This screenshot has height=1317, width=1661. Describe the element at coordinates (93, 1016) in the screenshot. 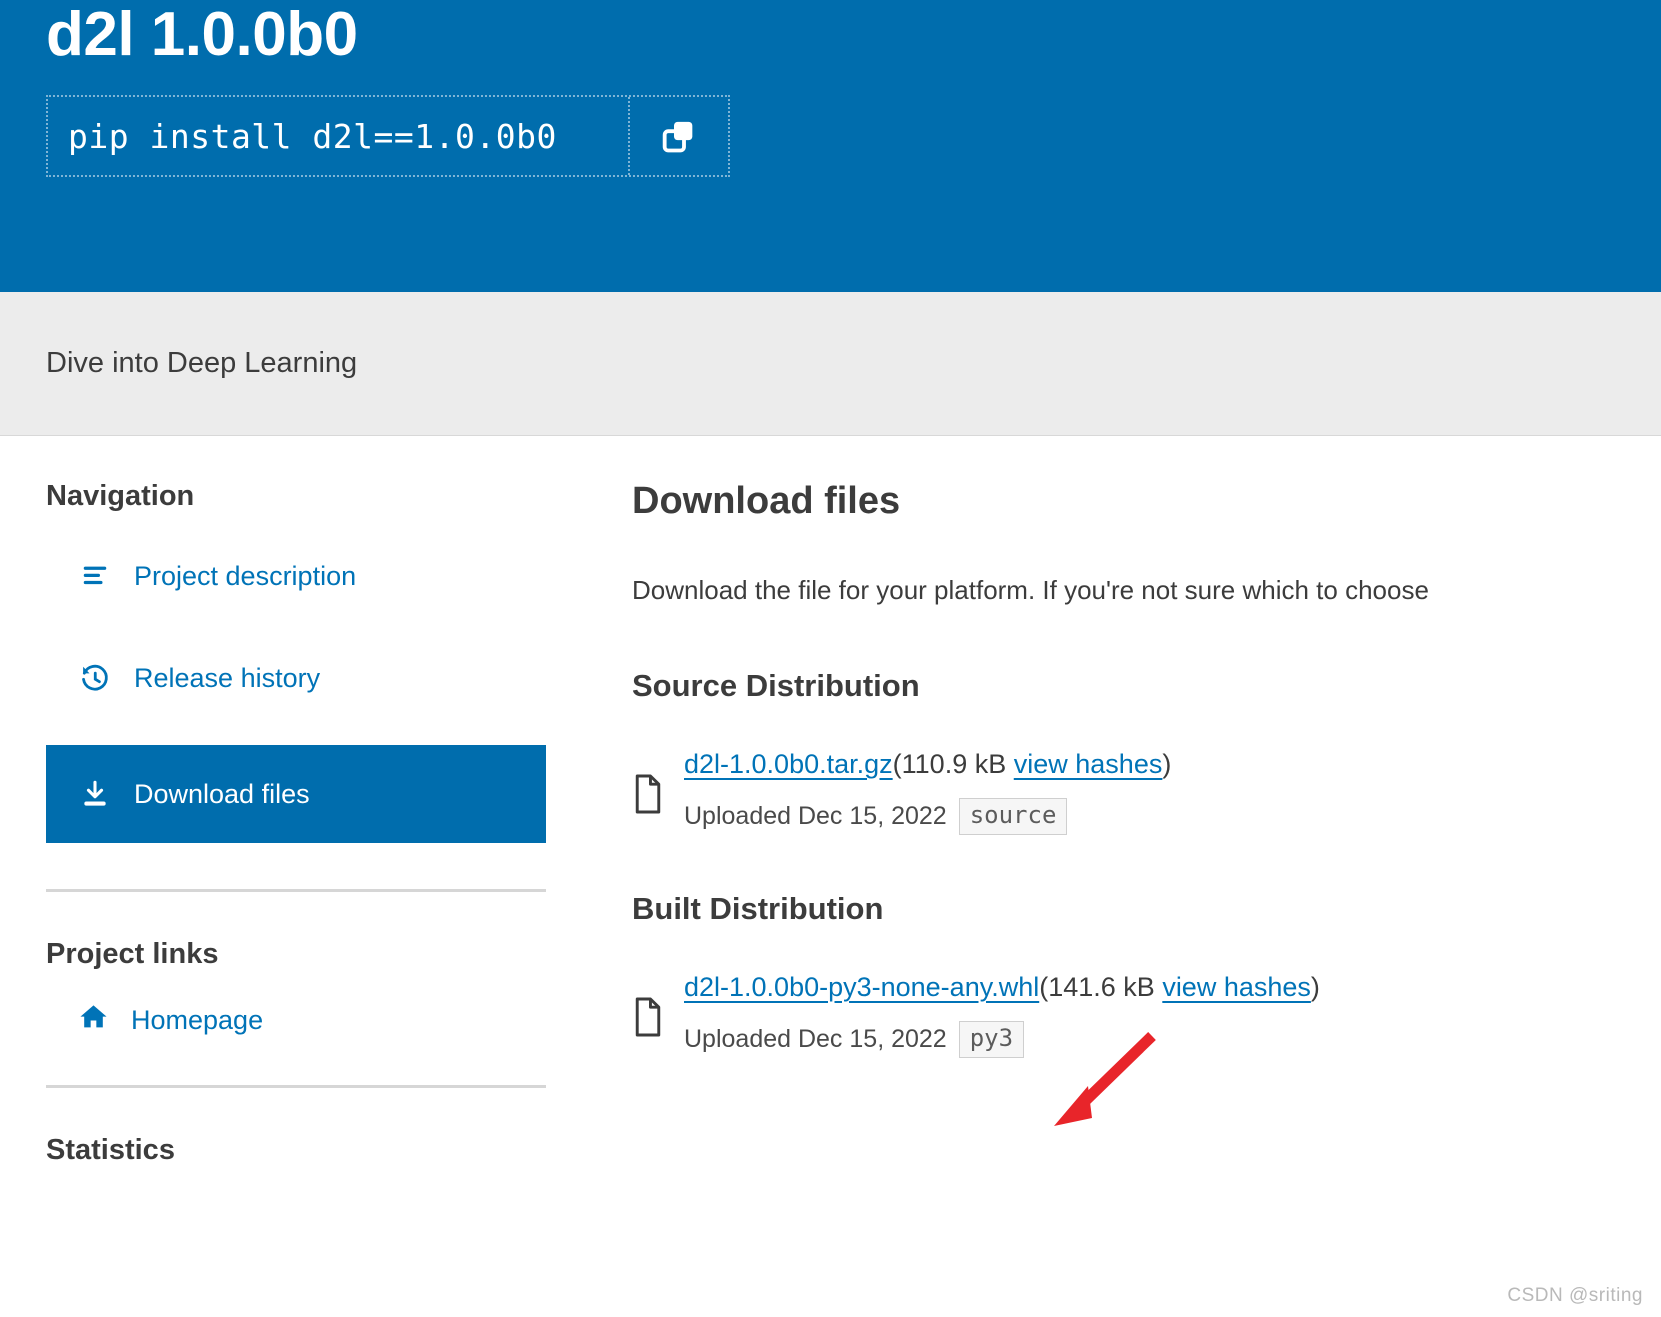

I see `home-icon-glyph` at that location.